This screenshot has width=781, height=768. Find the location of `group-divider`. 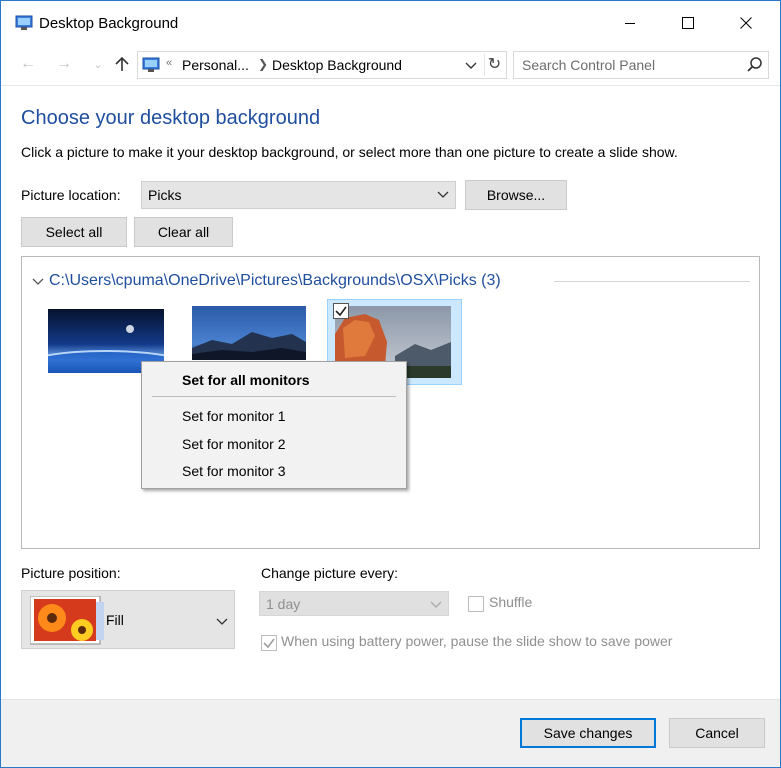

group-divider is located at coordinates (652, 281).